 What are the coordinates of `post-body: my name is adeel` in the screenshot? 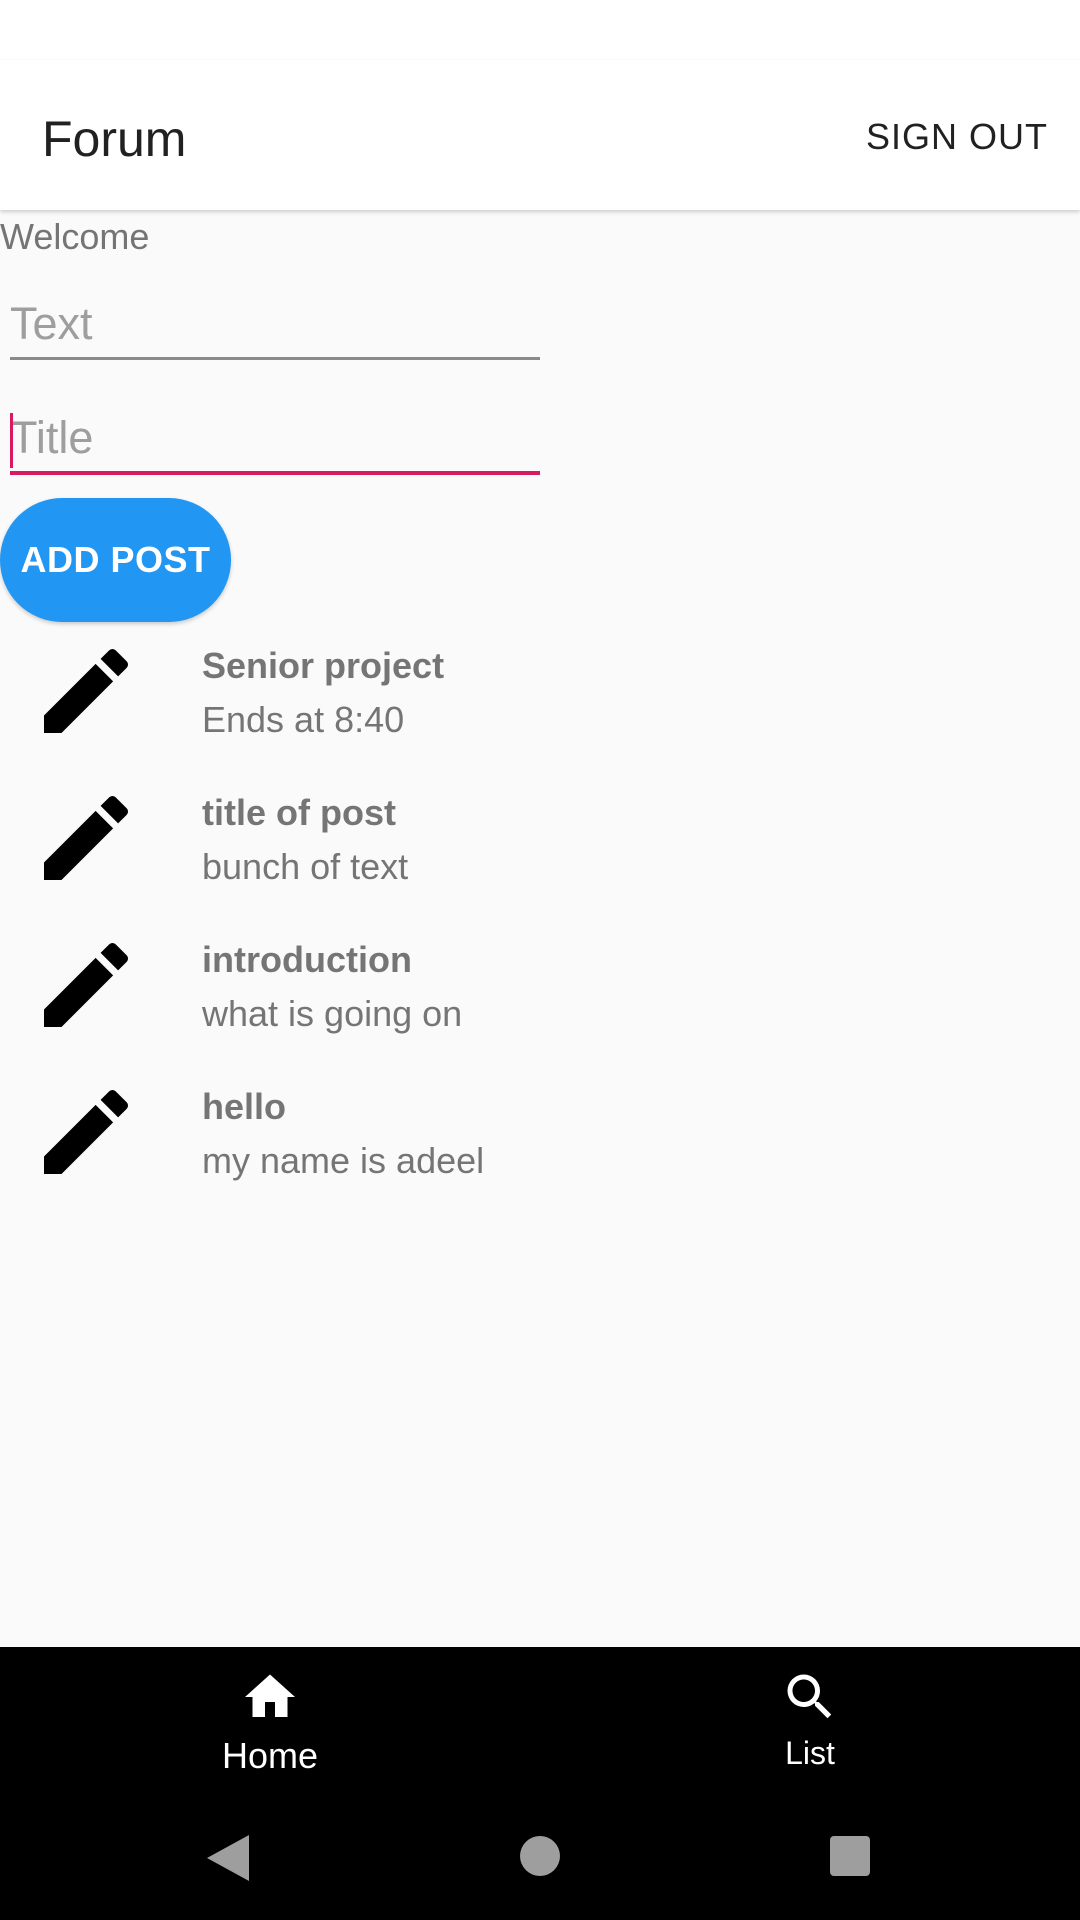 It's located at (343, 1160).